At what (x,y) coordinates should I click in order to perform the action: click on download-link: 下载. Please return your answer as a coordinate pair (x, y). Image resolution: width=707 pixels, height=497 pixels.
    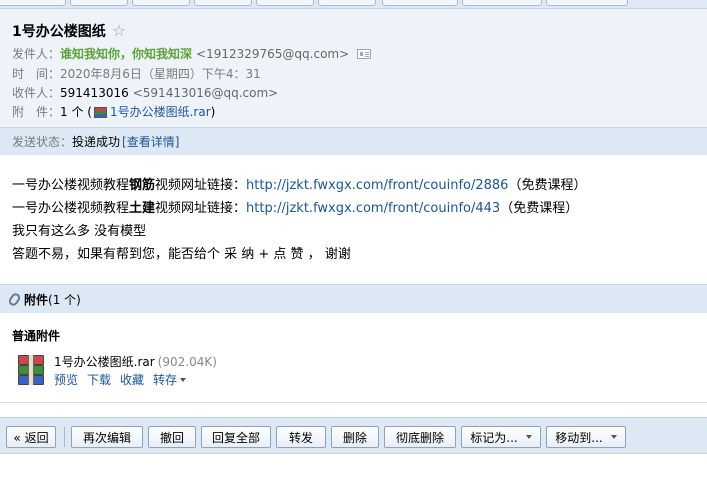
    Looking at the image, I should click on (99, 379).